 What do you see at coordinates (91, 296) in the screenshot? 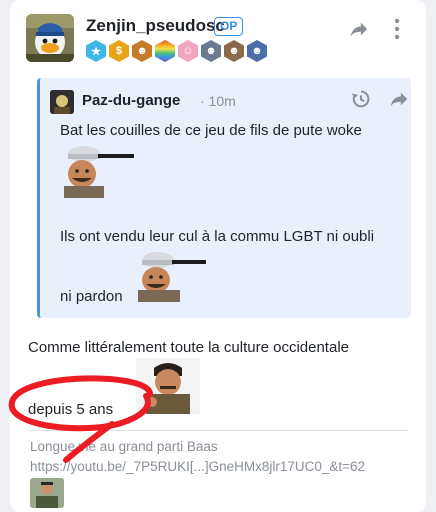
I see `quoted-text-line: ni pardon` at bounding box center [91, 296].